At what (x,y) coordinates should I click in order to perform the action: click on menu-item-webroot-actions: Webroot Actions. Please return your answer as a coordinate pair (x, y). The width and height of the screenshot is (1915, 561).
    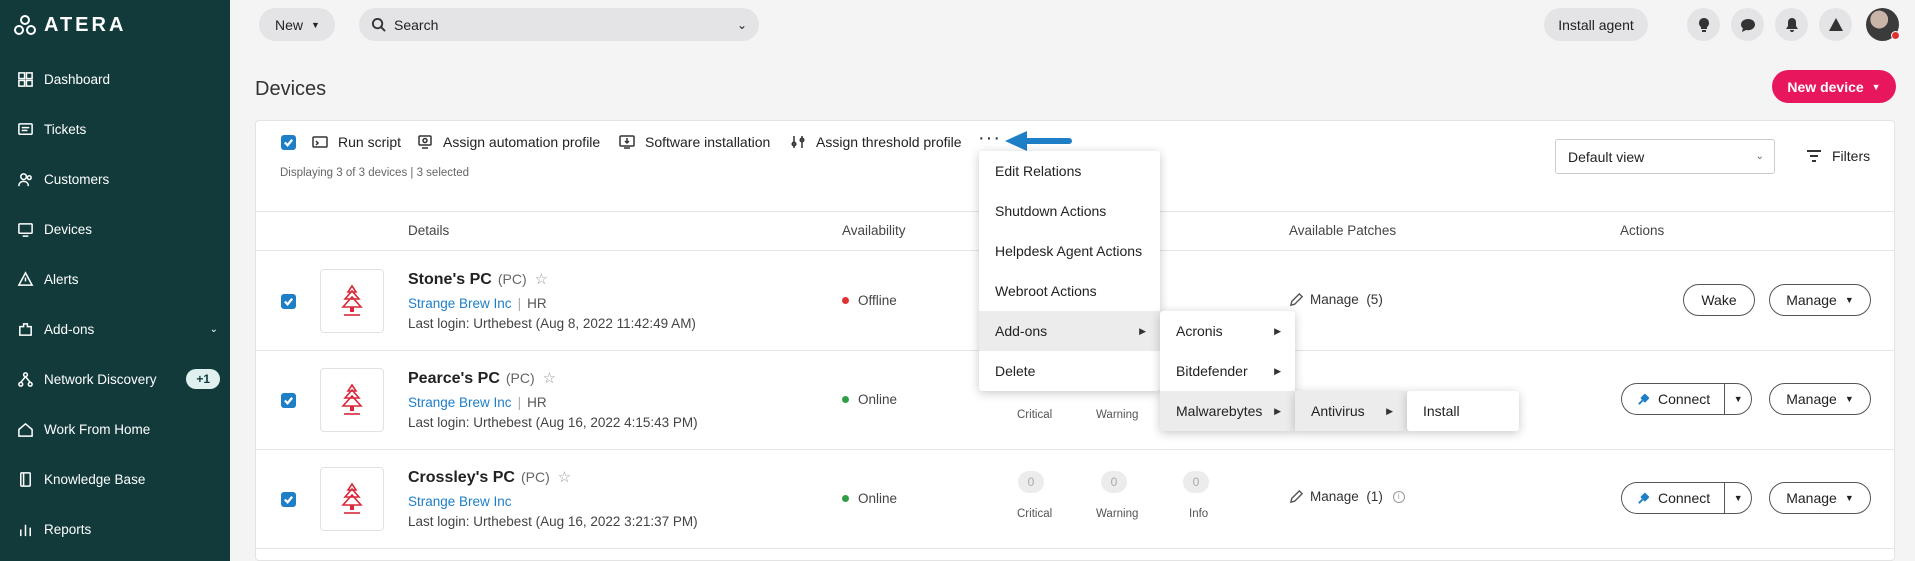
    Looking at the image, I should click on (1069, 291).